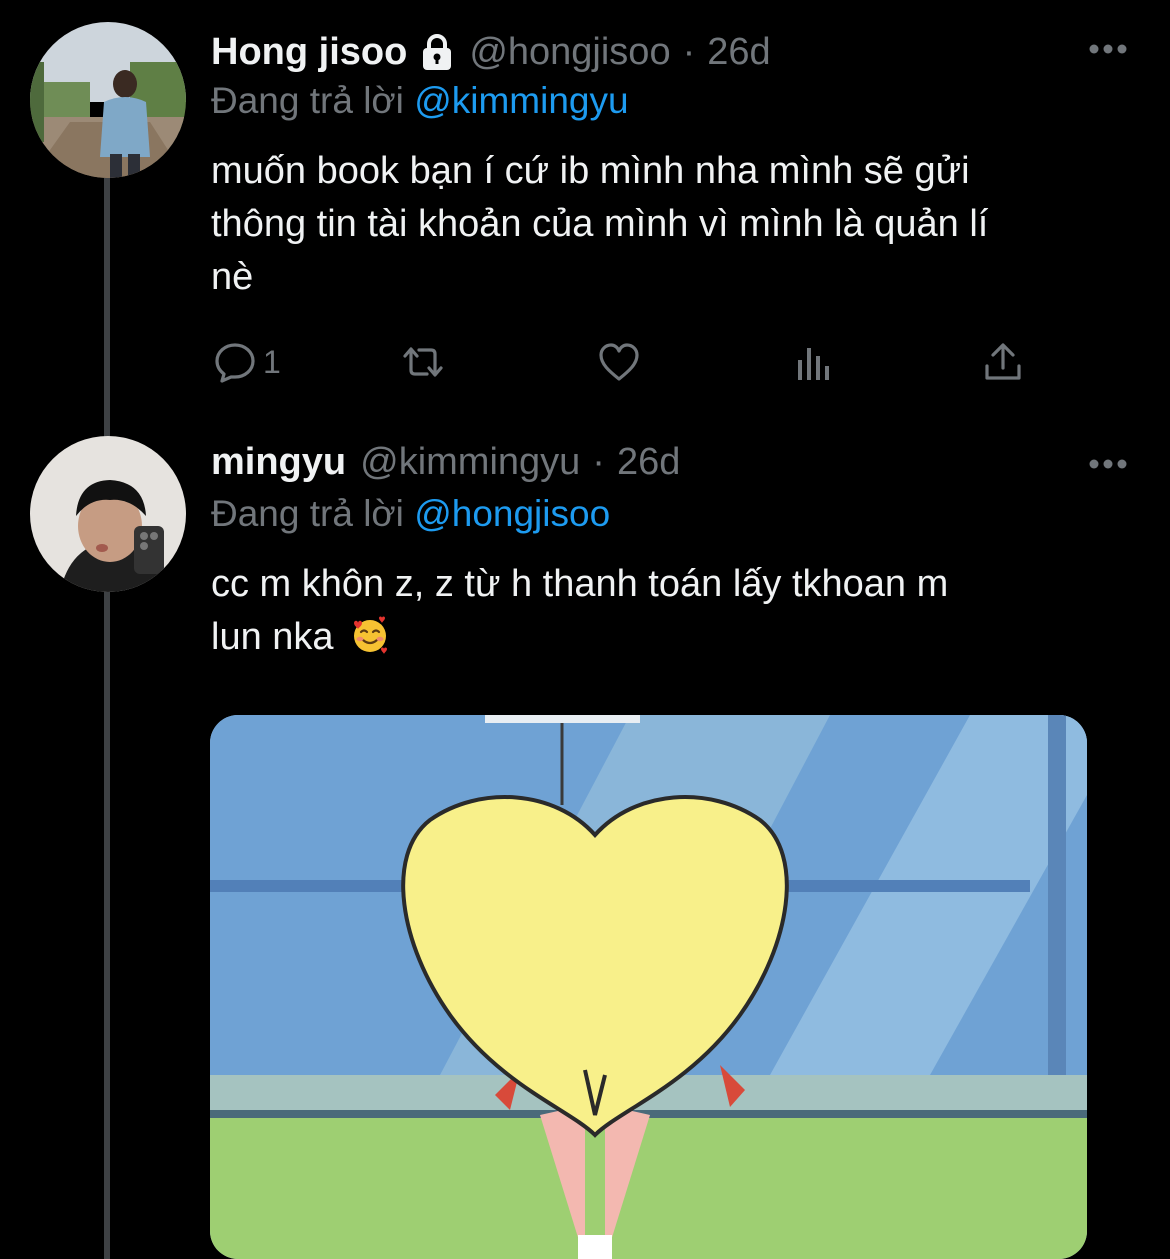  What do you see at coordinates (370, 635) in the screenshot?
I see `smiling-face-with-hearts-icon` at bounding box center [370, 635].